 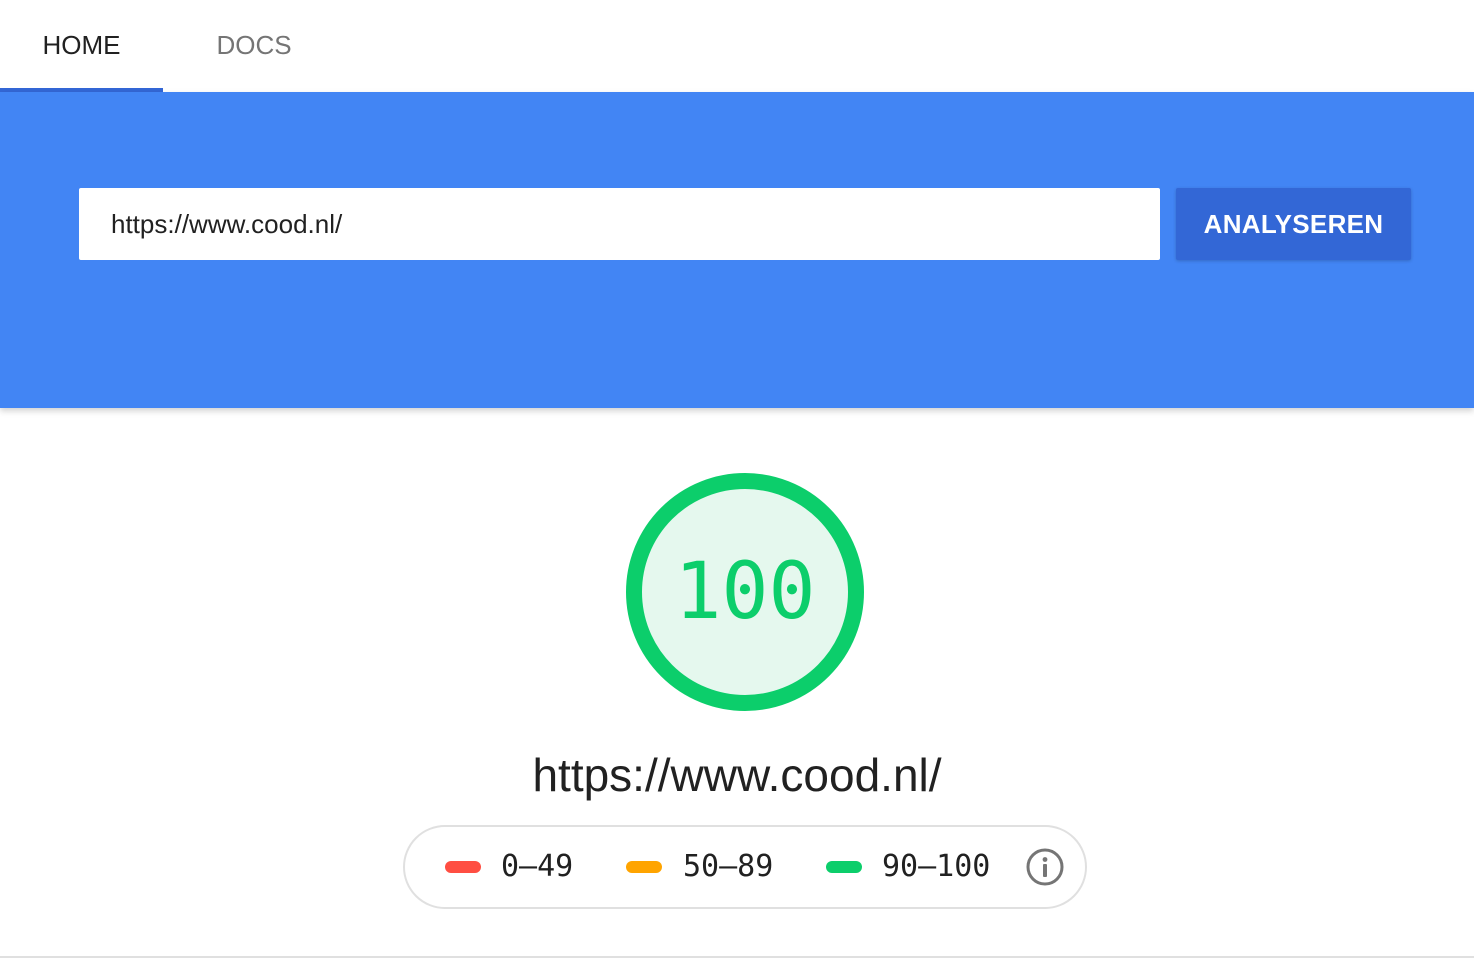 I want to click on bottom-divider, so click(x=737, y=957).